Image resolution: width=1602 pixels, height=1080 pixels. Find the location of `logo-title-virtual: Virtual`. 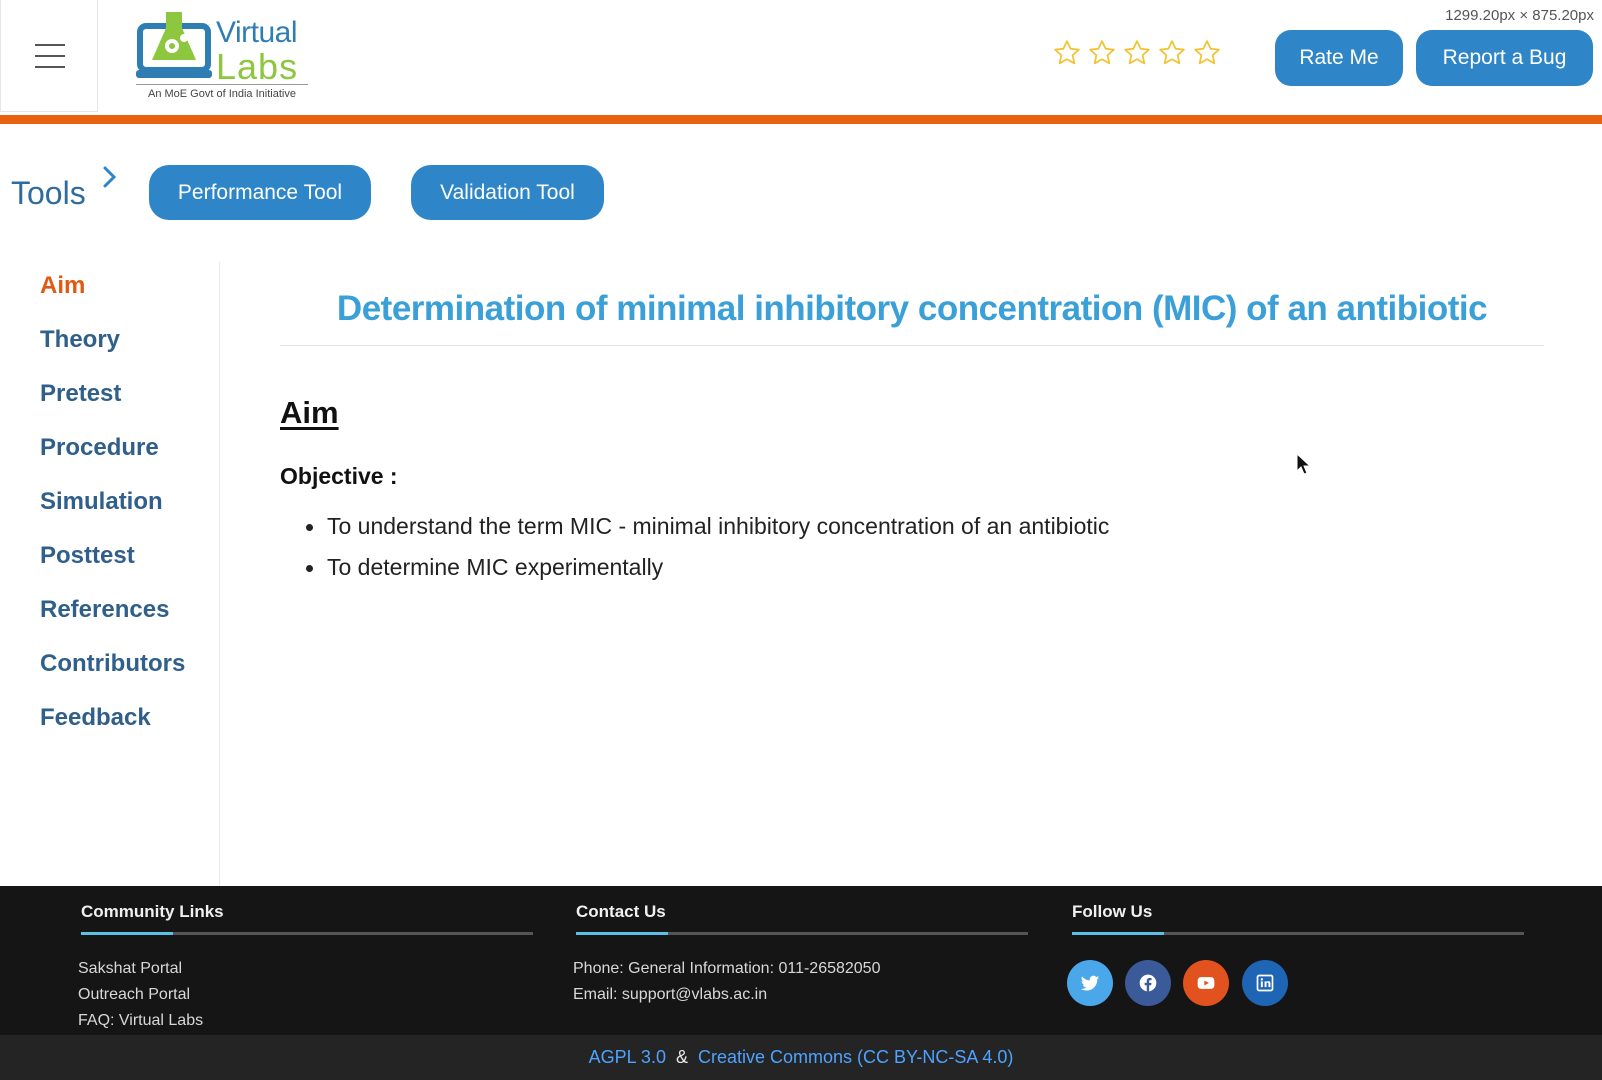

logo-title-virtual: Virtual is located at coordinates (257, 32).